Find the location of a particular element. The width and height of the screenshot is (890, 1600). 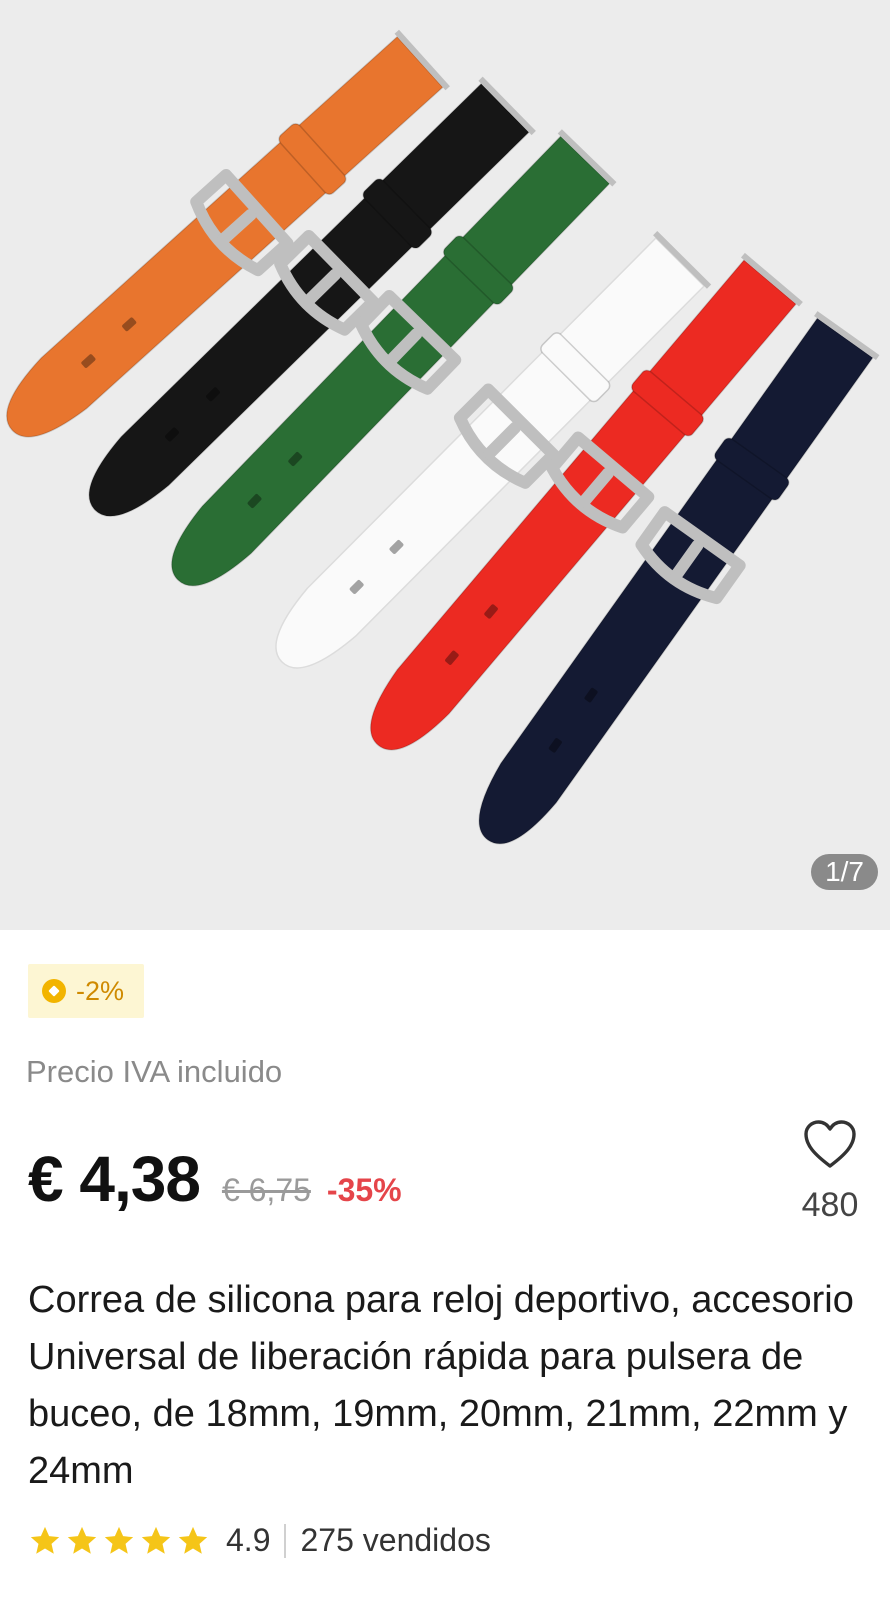

vat-note: Precio IVA incluido is located at coordinates (154, 1071).